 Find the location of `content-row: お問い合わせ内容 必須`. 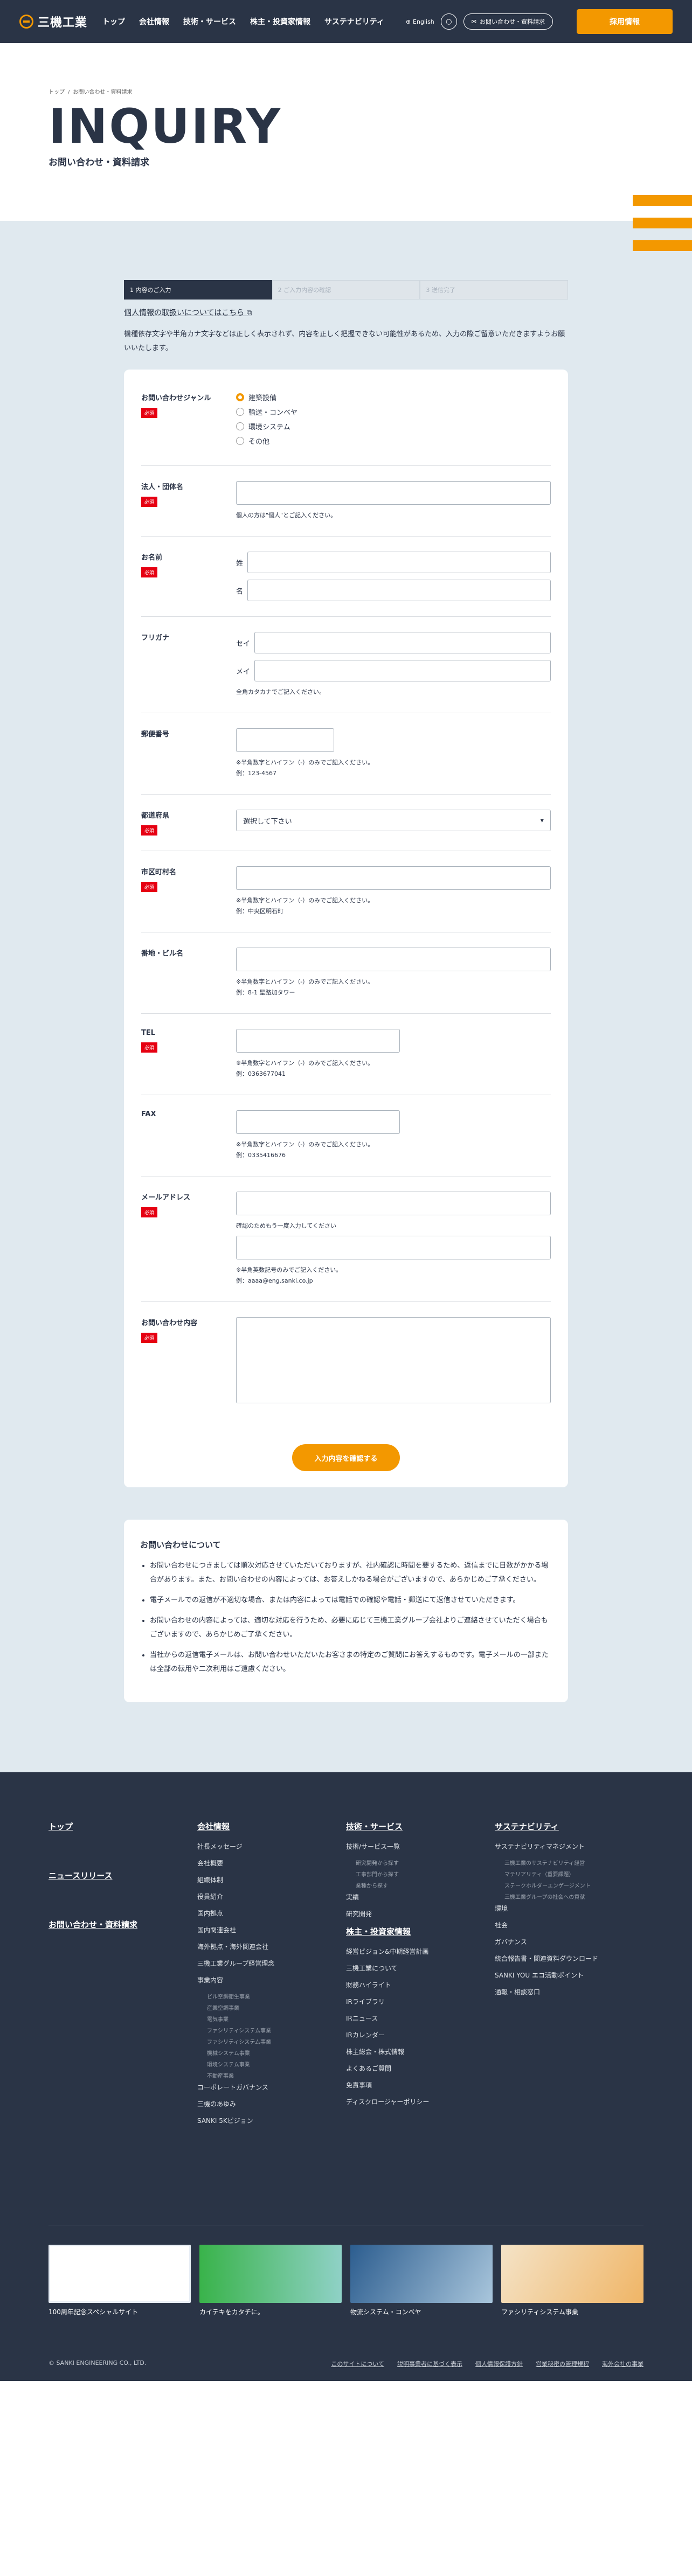

content-row: お問い合わせ内容 必須 is located at coordinates (346, 1360).